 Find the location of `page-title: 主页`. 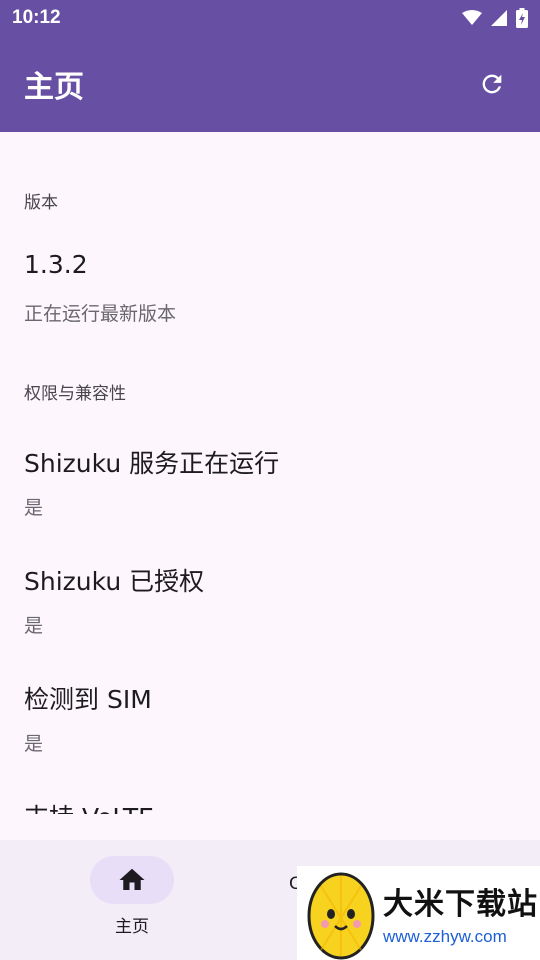

page-title: 主页 is located at coordinates (54, 87).